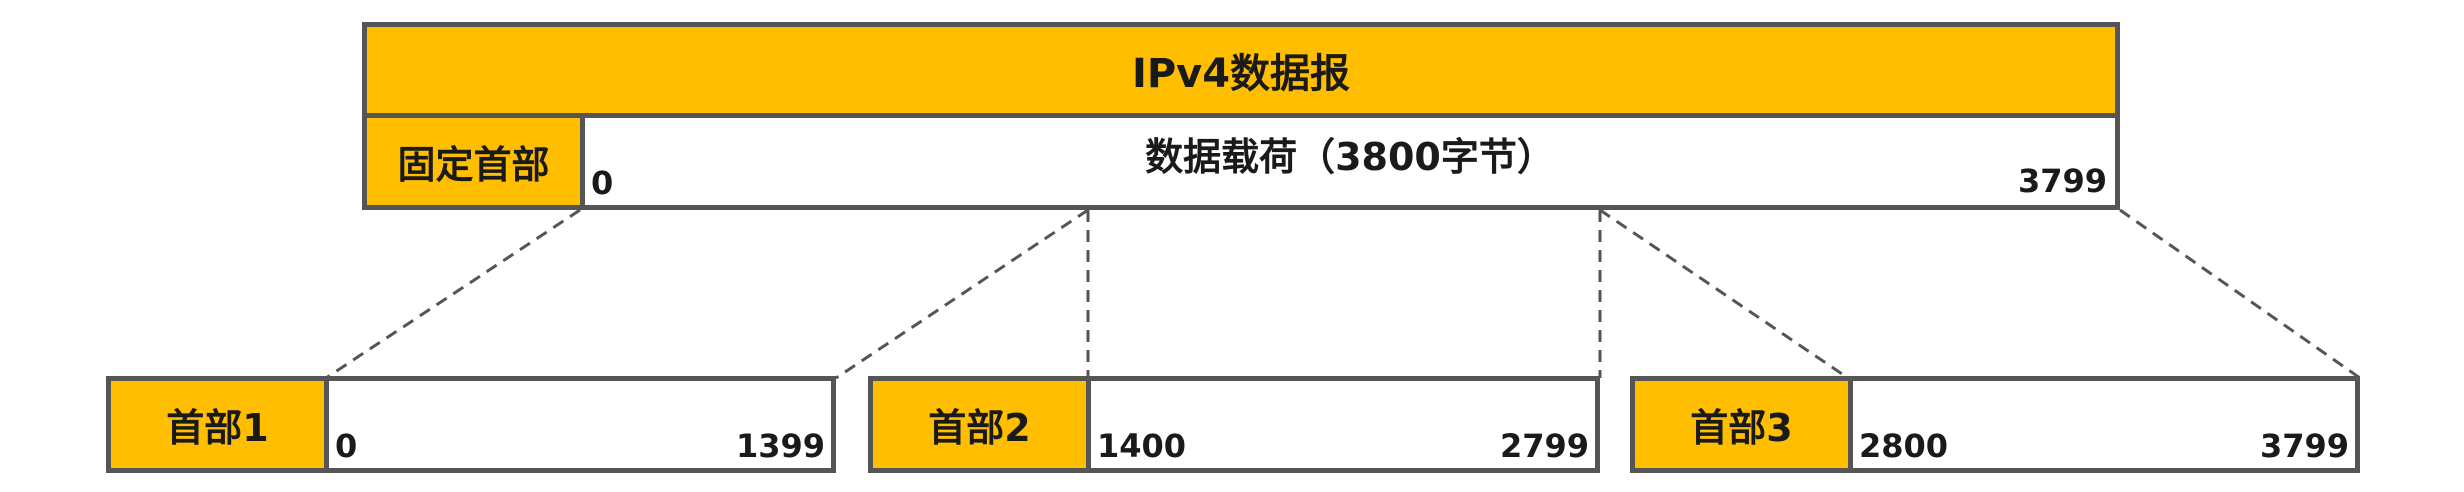 The width and height of the screenshot is (2464, 492). What do you see at coordinates (780, 446) in the screenshot?
I see `fragment-1-end: 1399` at bounding box center [780, 446].